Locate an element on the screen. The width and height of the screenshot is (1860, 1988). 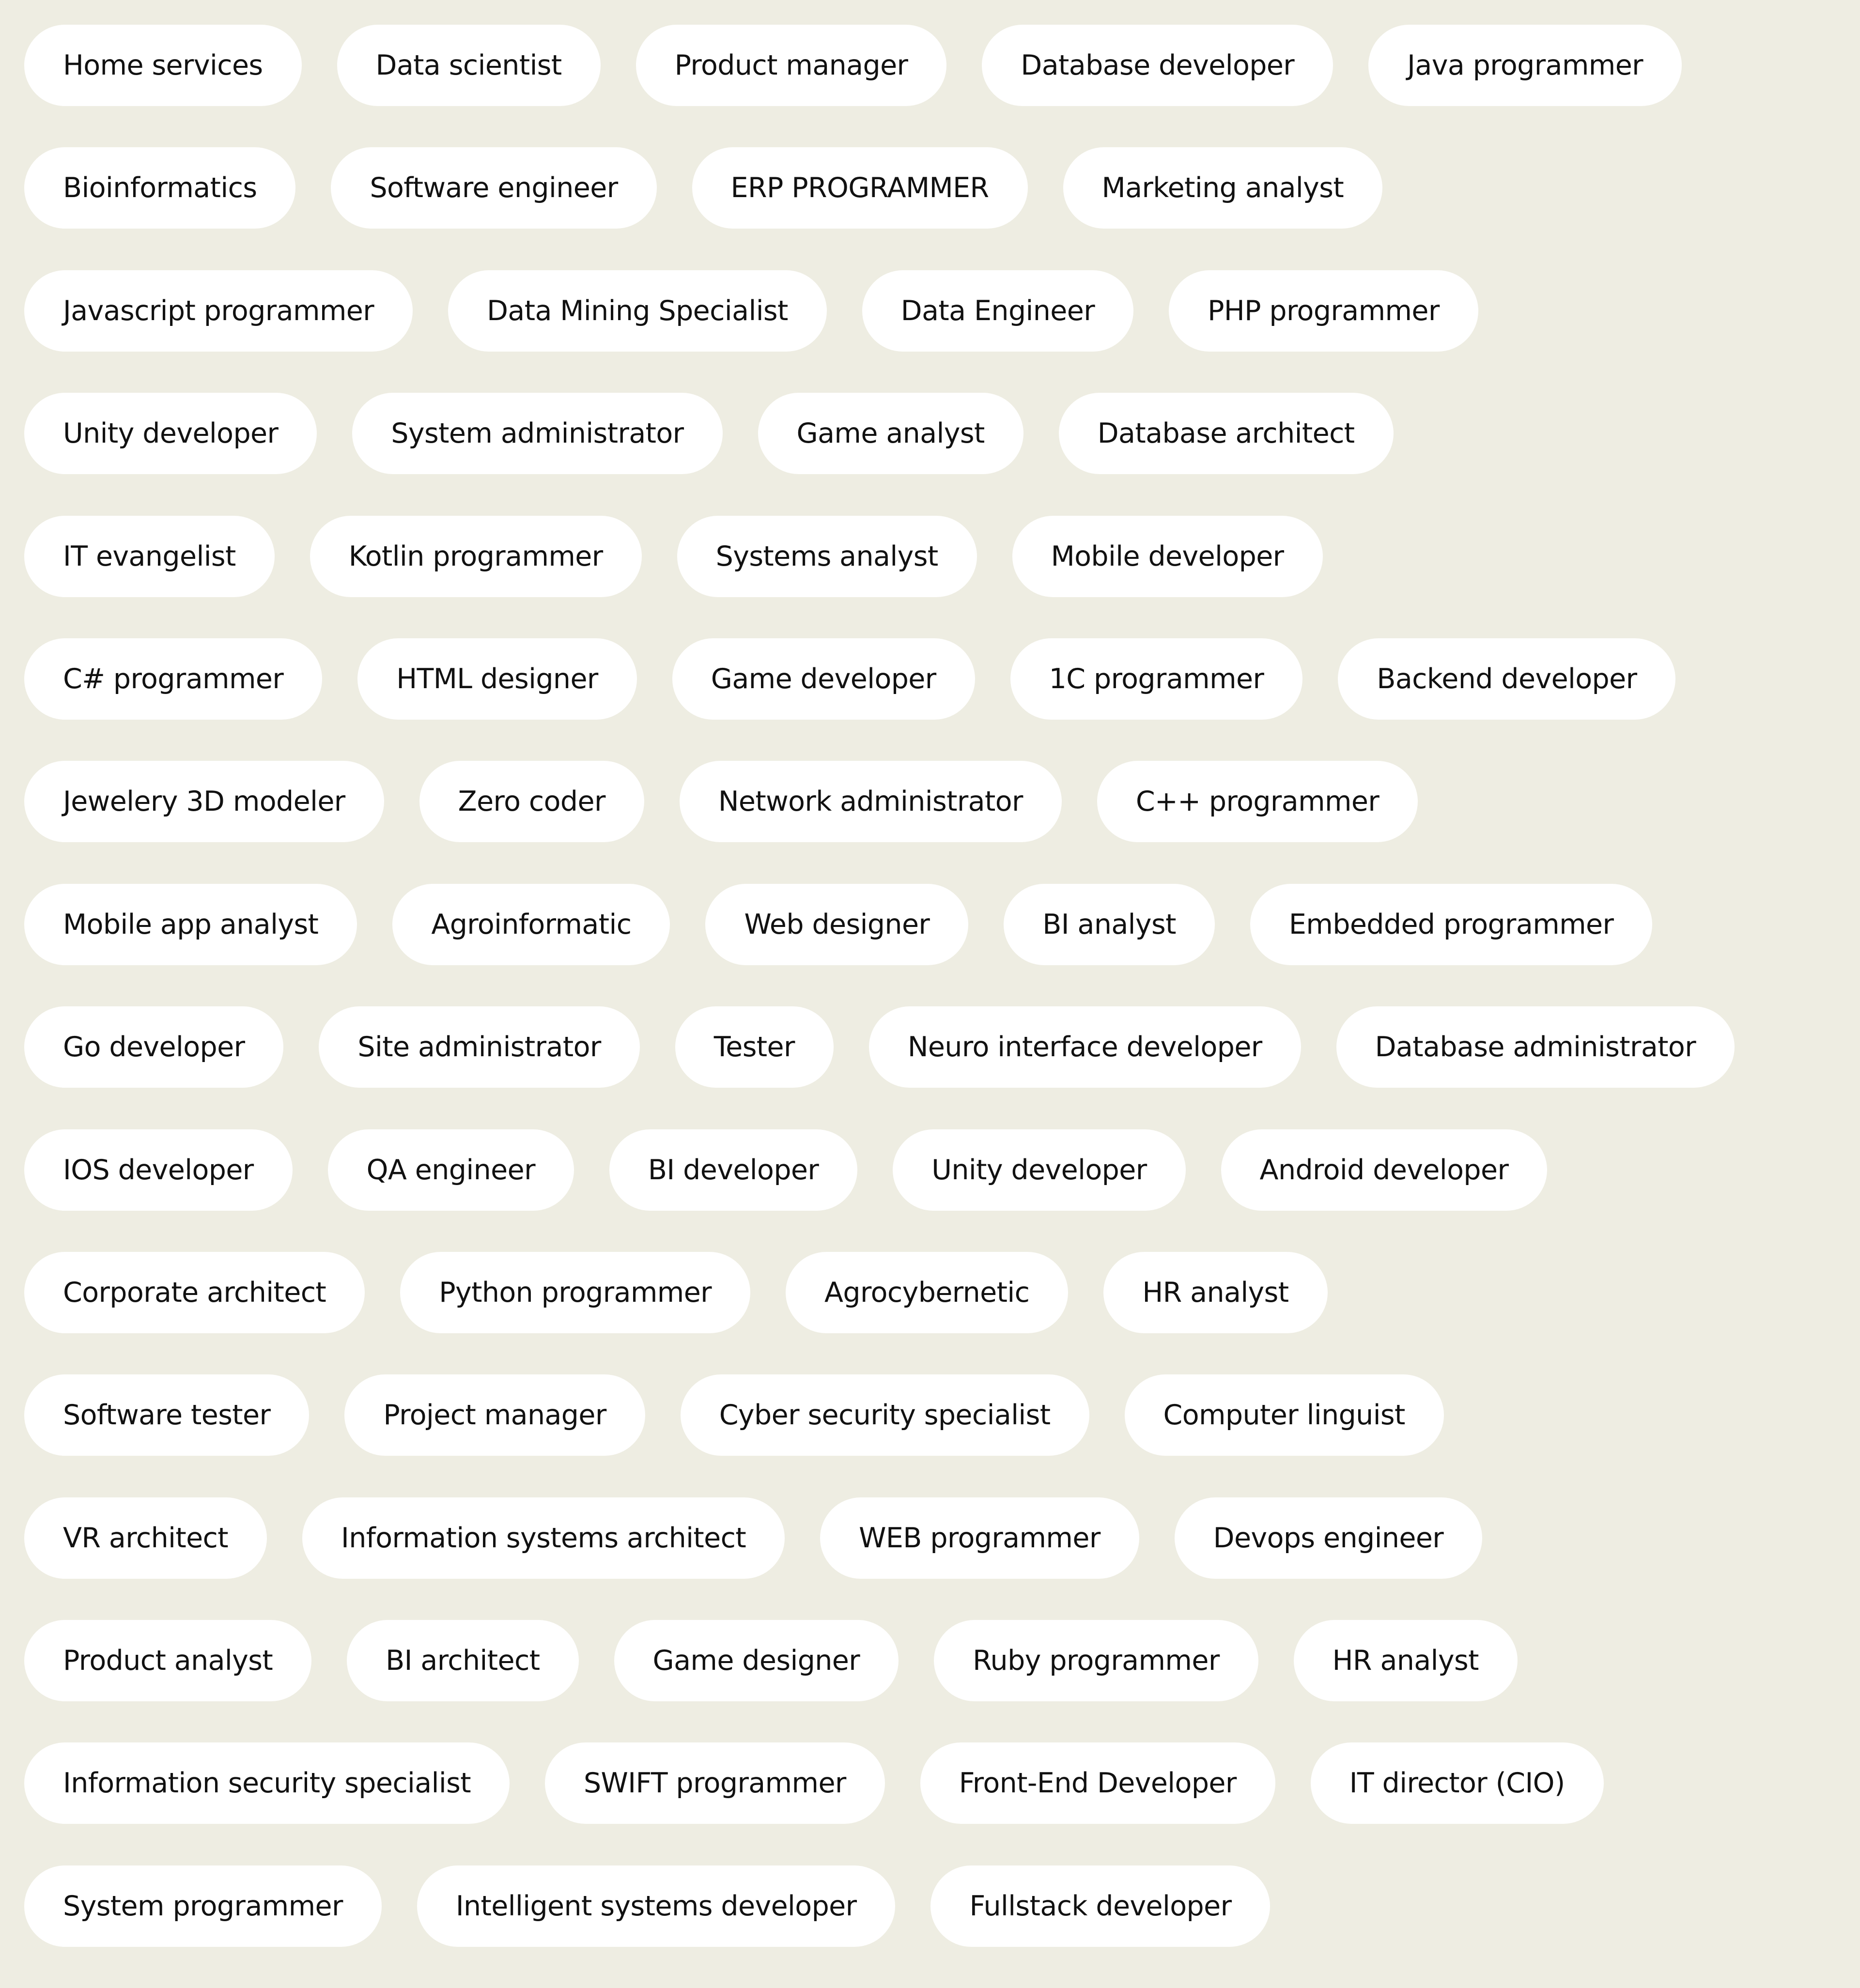
job-tag: Java programmer is located at coordinates (1525, 65).